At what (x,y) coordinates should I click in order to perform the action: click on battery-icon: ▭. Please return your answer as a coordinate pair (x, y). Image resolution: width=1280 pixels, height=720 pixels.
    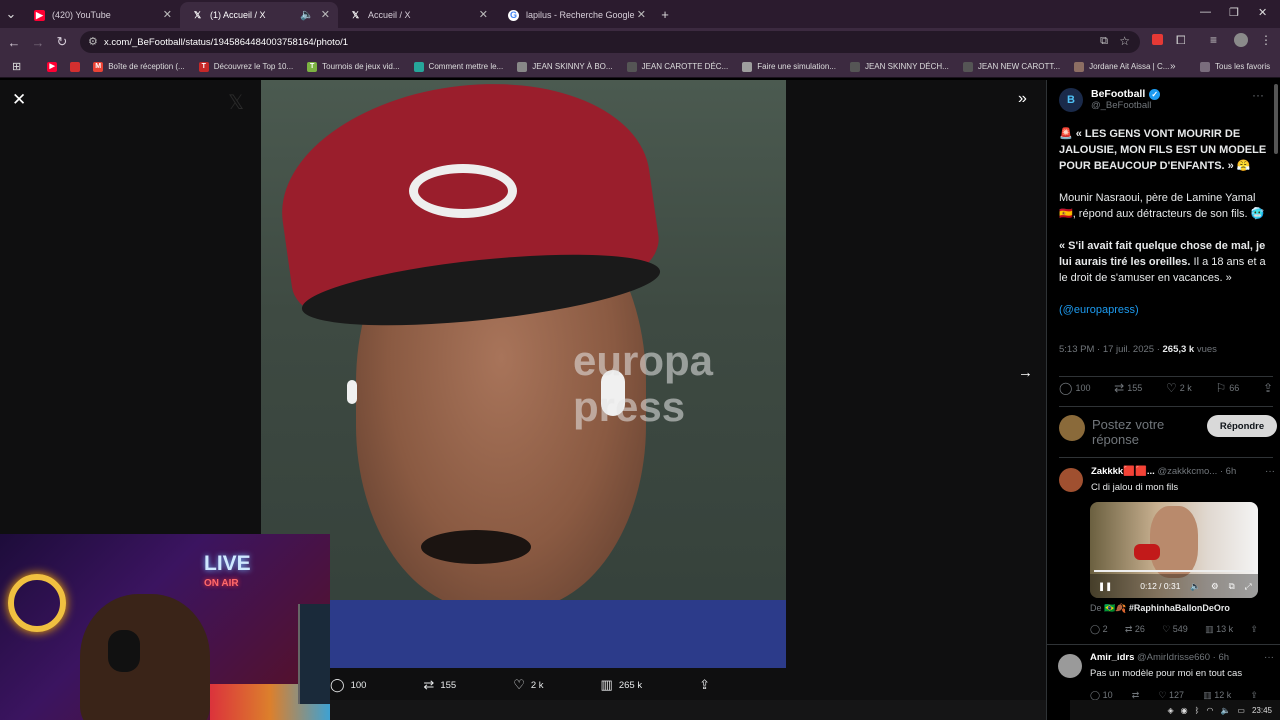
    Looking at the image, I should click on (1241, 710).